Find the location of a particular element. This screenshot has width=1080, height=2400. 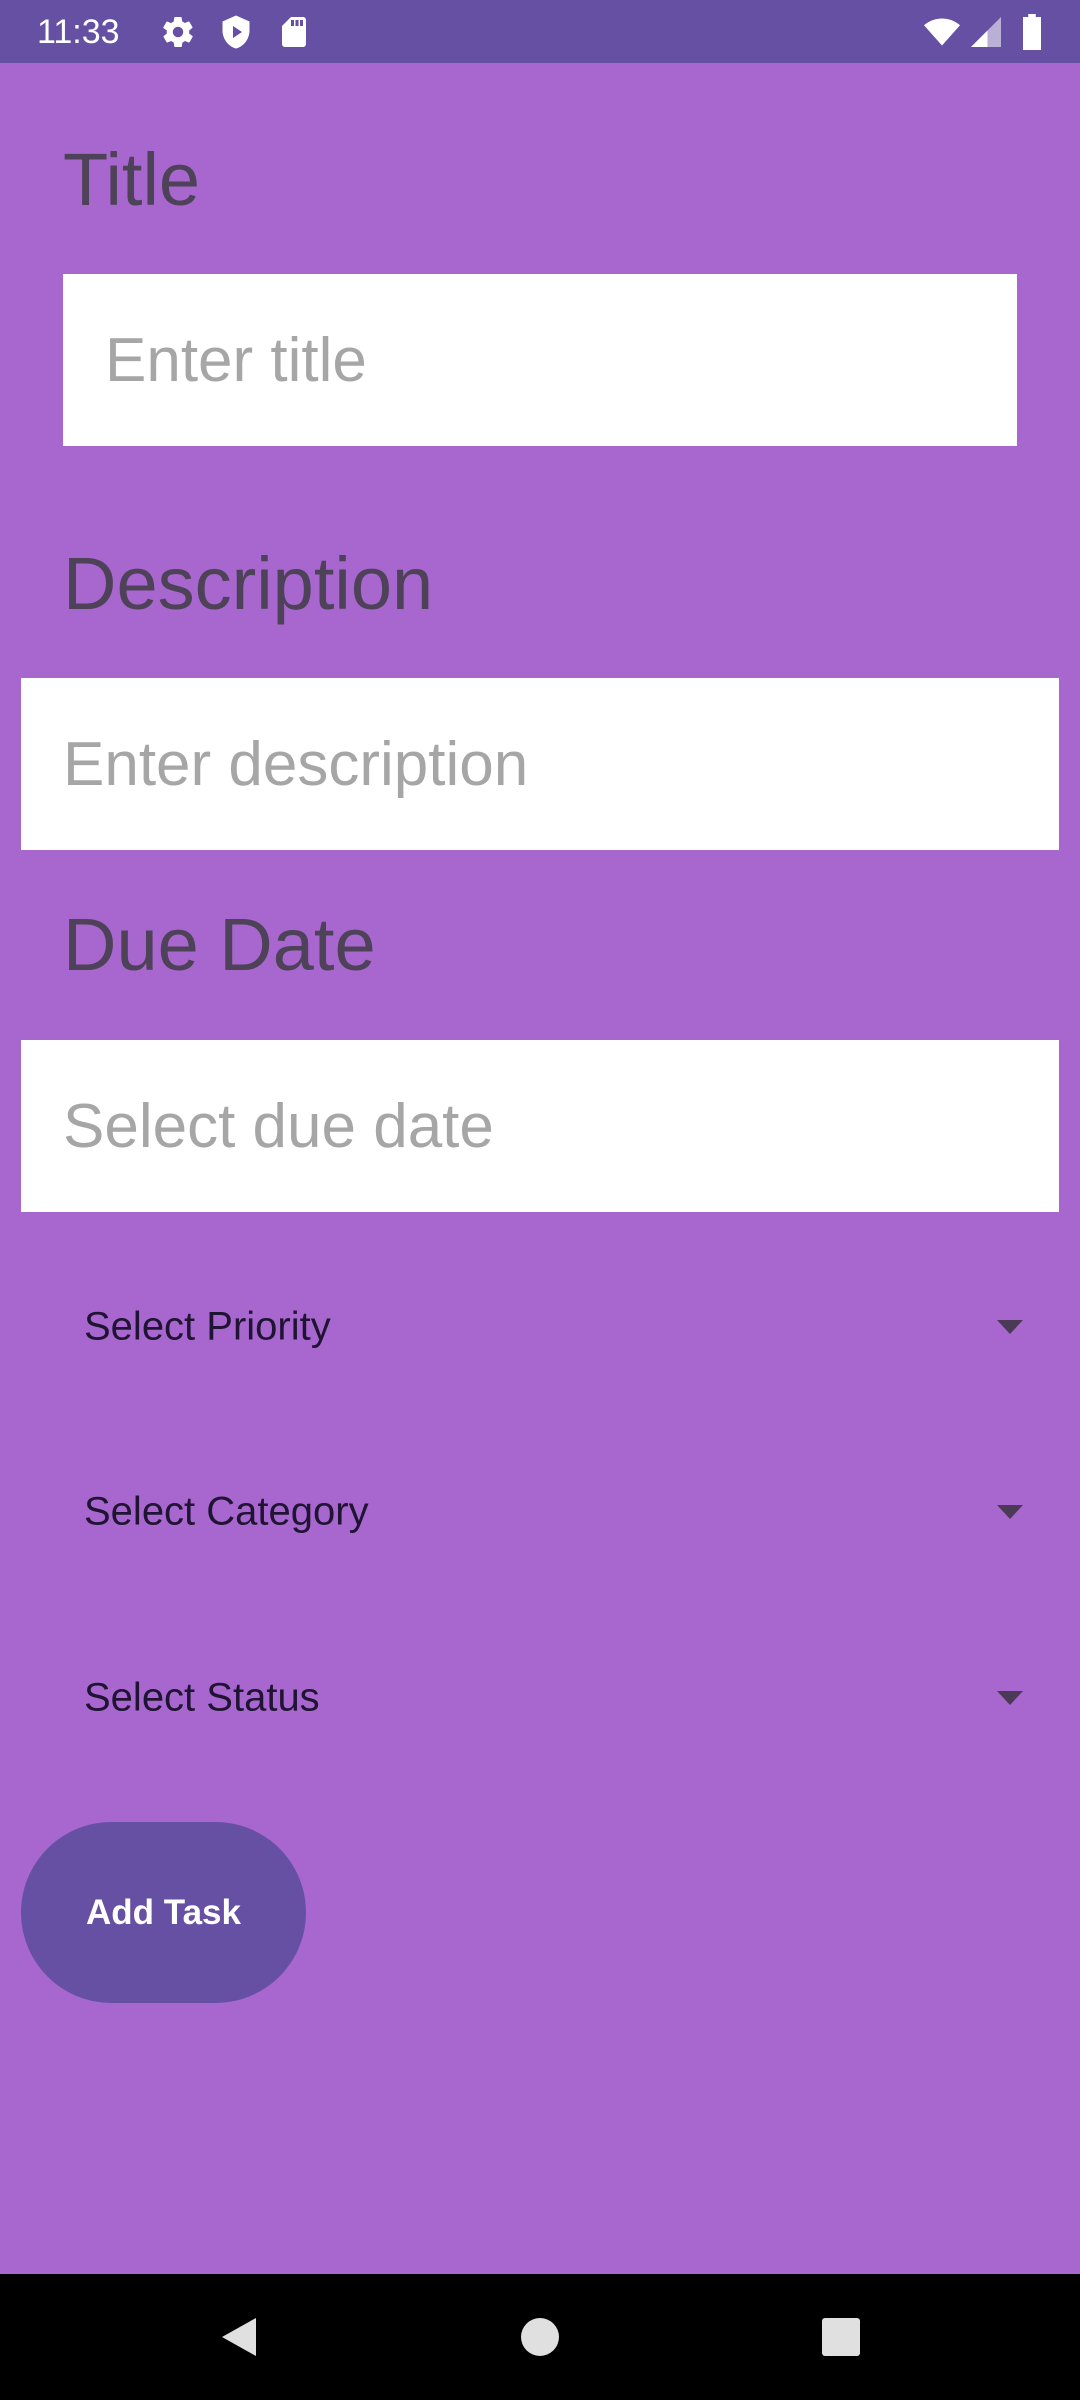

due-date-label: Due Date is located at coordinates (219, 944).